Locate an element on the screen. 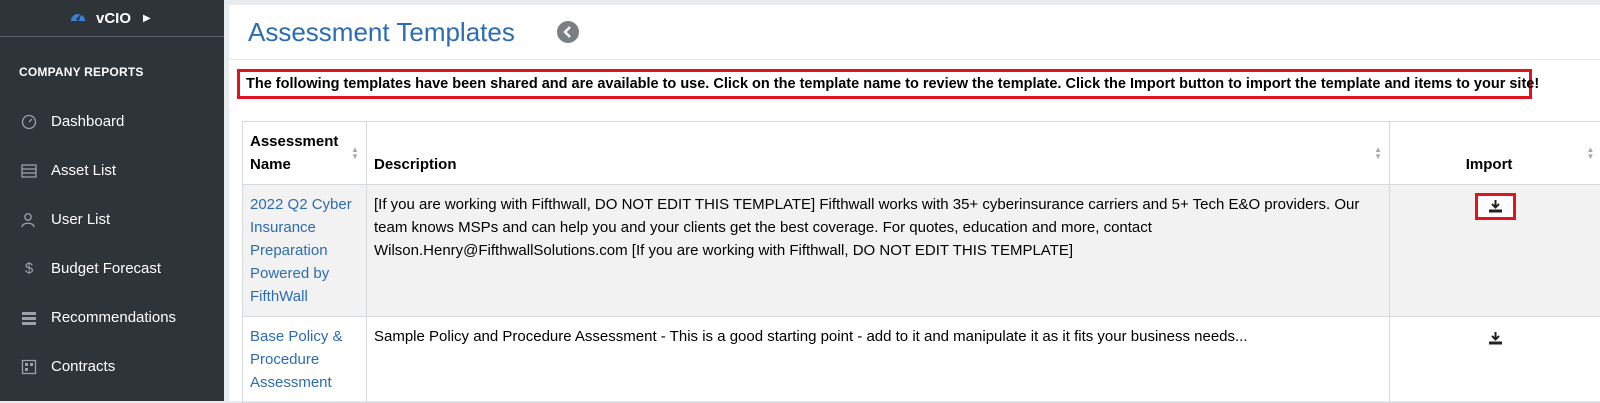 This screenshot has height=403, width=1600. sidebar-item-budget-forecast: $ Budget Forecast is located at coordinates (112, 268).